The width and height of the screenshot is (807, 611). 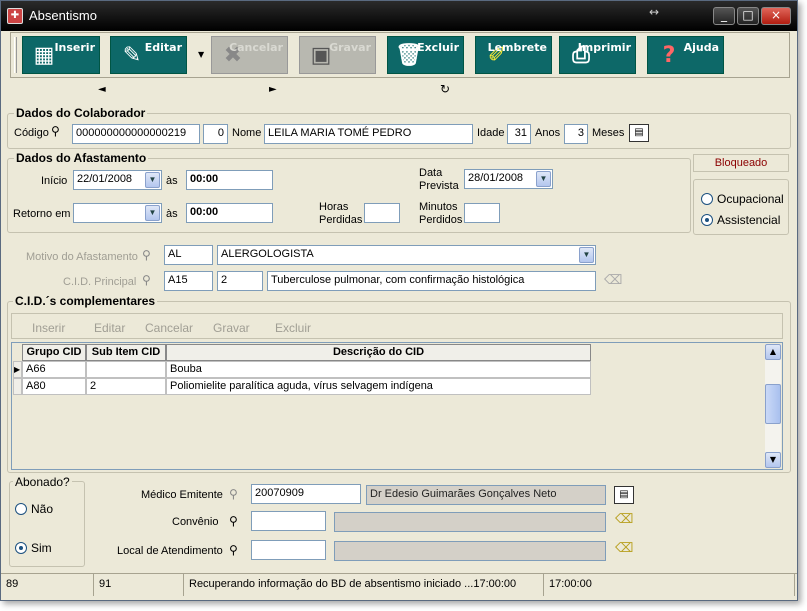 I want to click on excluir-button: 🗑 Excluir, so click(x=425, y=55).